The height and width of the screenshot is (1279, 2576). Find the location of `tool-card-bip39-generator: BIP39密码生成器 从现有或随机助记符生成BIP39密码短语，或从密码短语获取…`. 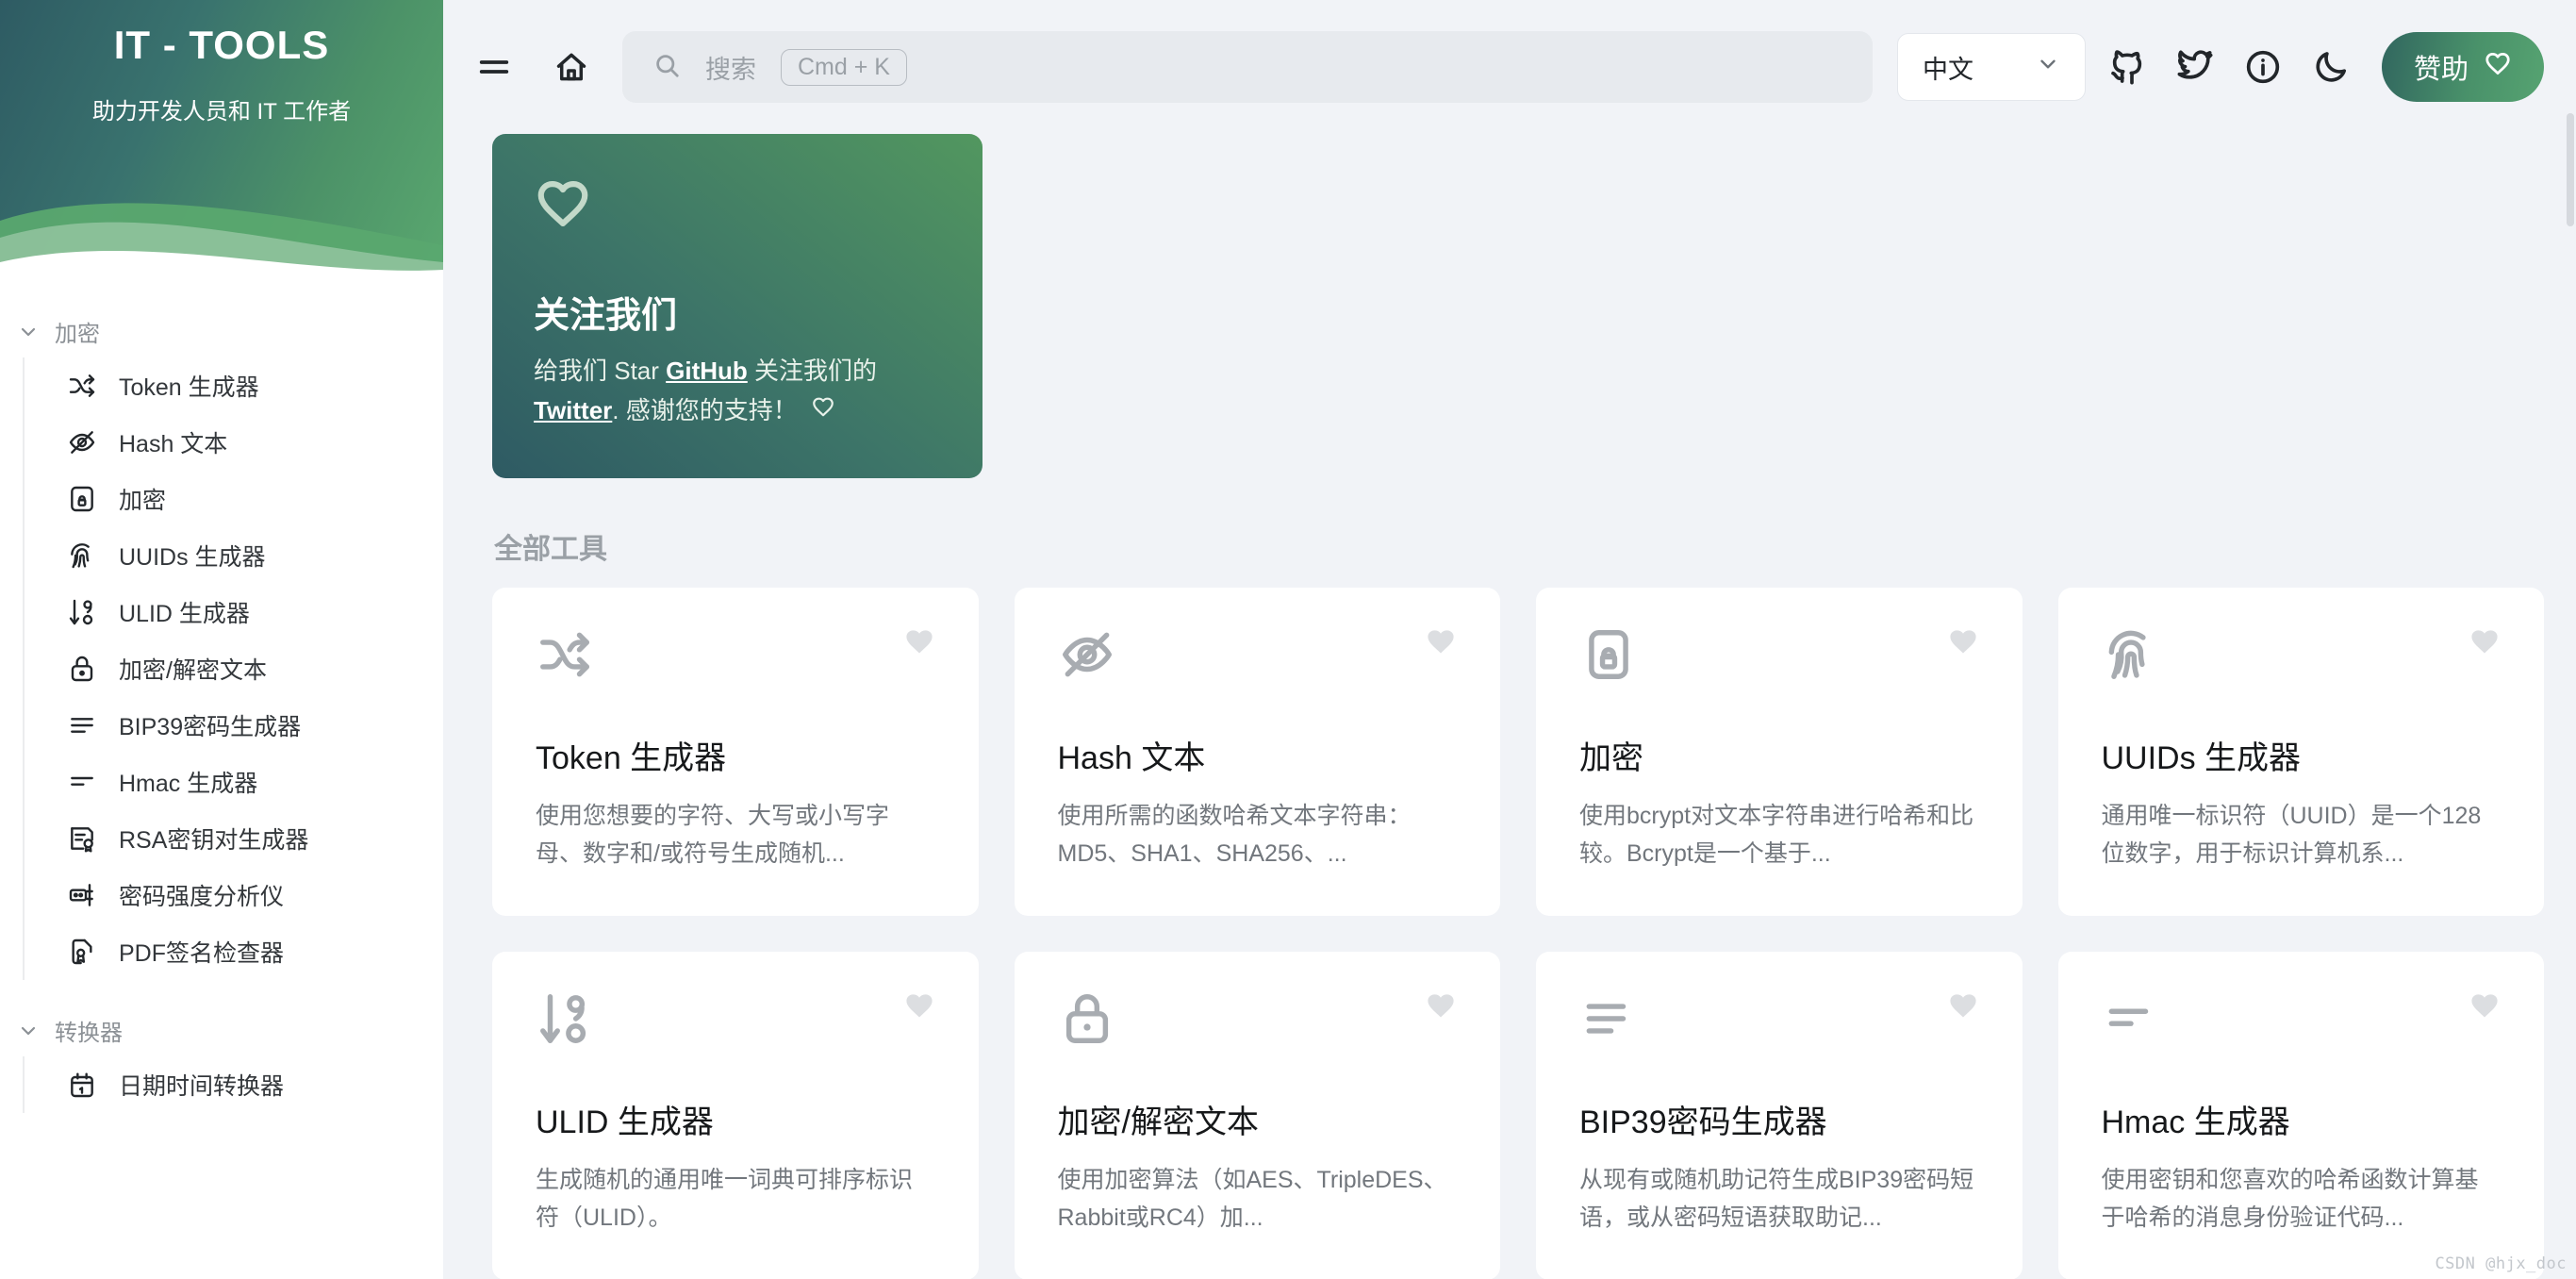

tool-card-bip39-generator: BIP39密码生成器 从现有或随机助记符生成BIP39密码短语，或从密码短语获取… is located at coordinates (1779, 1116).